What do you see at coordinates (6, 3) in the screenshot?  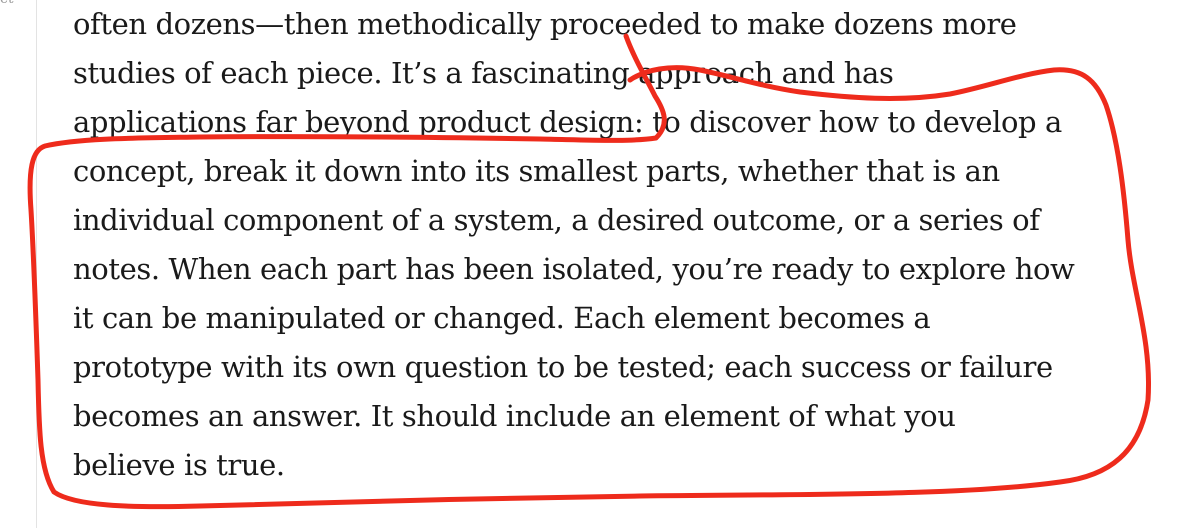 I see `cropped-text-fragment: ct` at bounding box center [6, 3].